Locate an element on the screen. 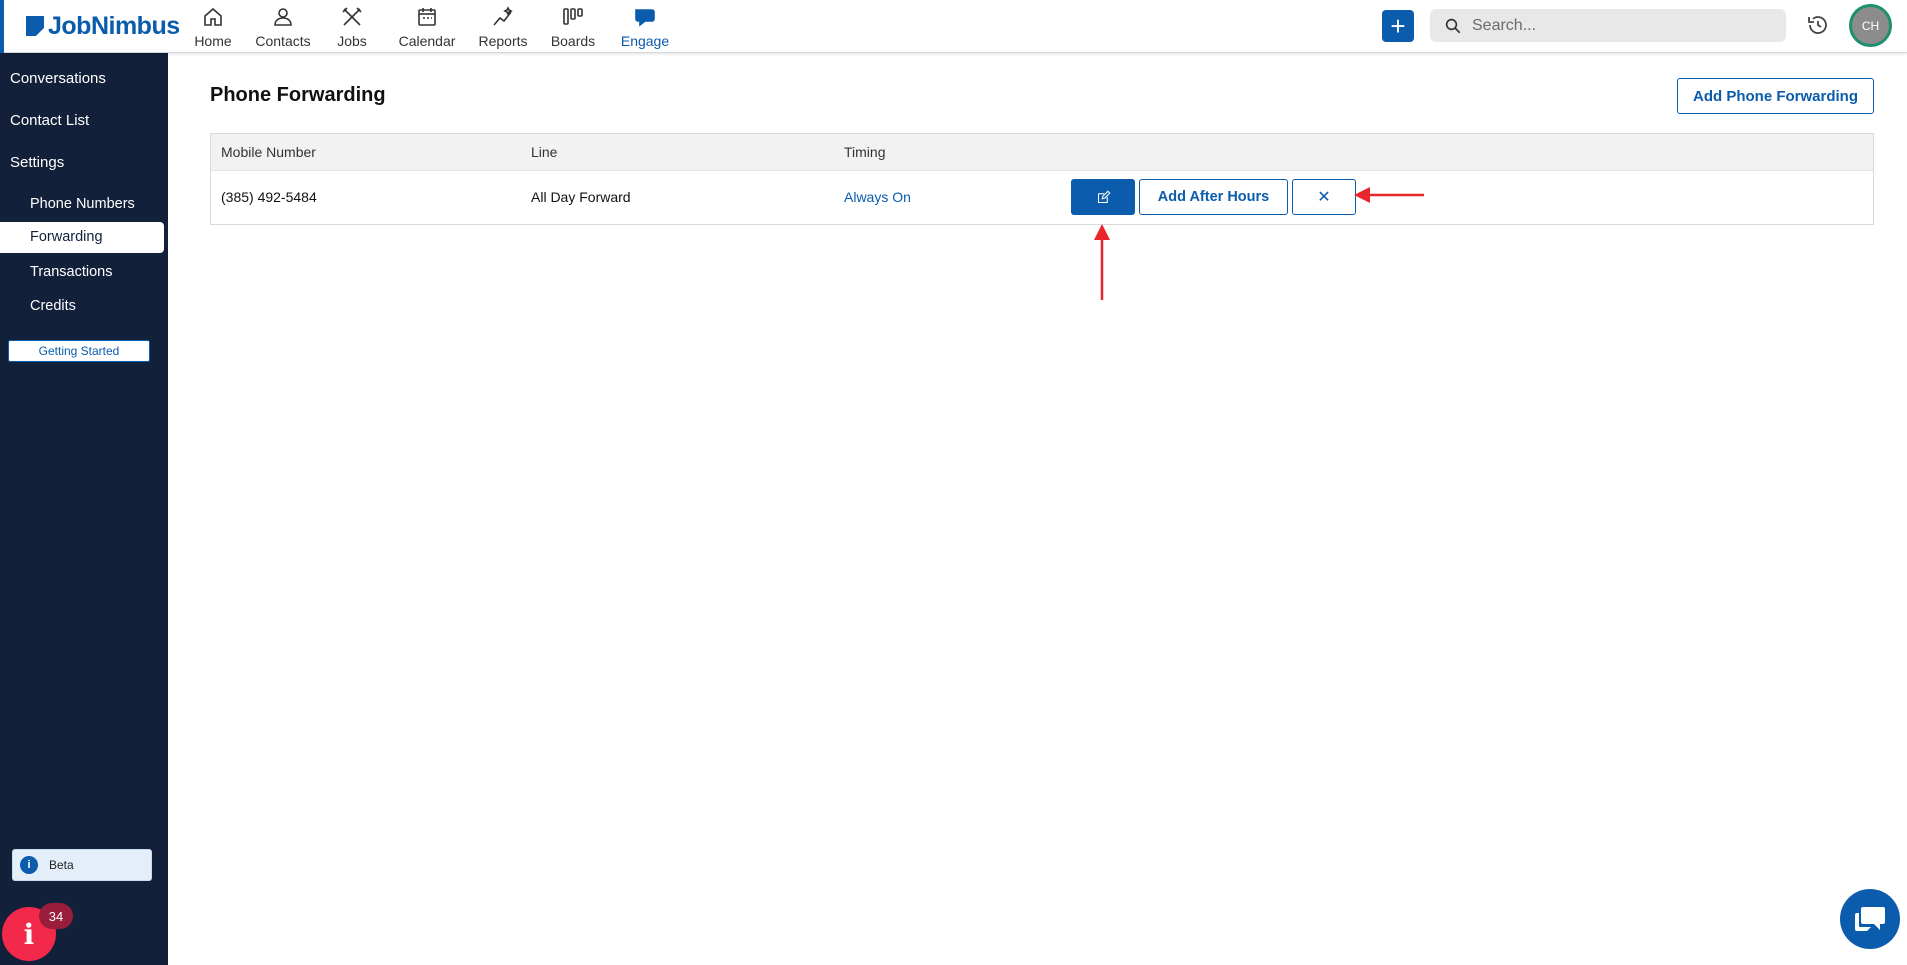  row-line: All Day Forward is located at coordinates (581, 197).